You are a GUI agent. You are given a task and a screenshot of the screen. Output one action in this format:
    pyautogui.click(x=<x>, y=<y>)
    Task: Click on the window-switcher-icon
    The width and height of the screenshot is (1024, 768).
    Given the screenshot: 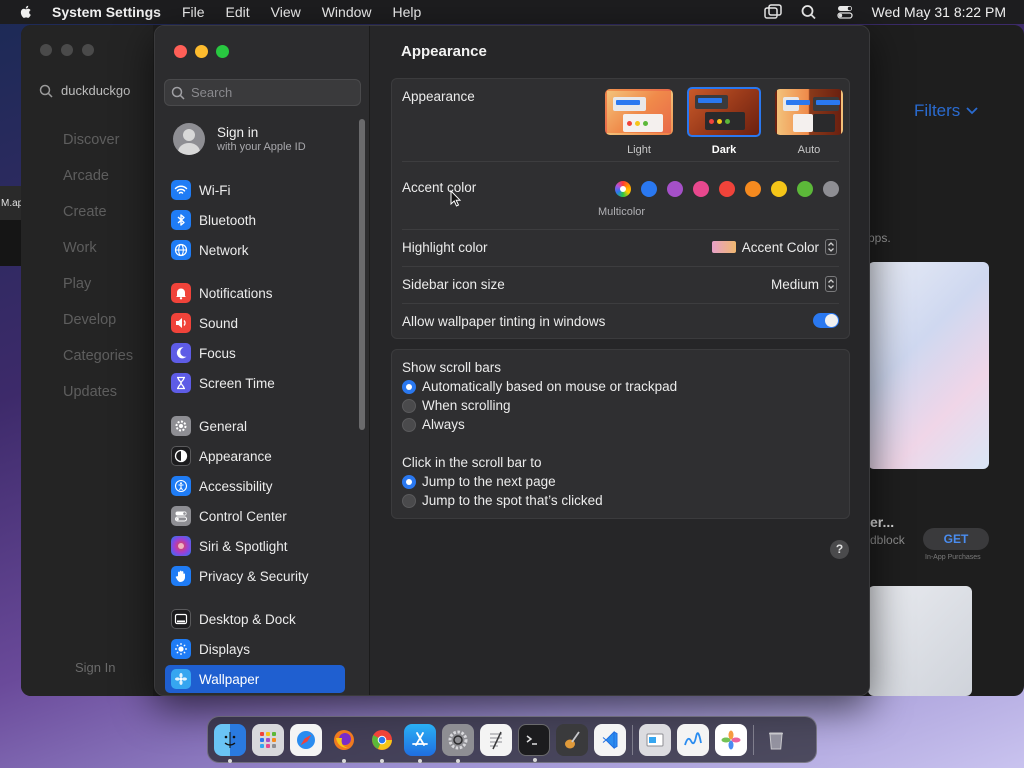 What is the action you would take?
    pyautogui.click(x=772, y=12)
    